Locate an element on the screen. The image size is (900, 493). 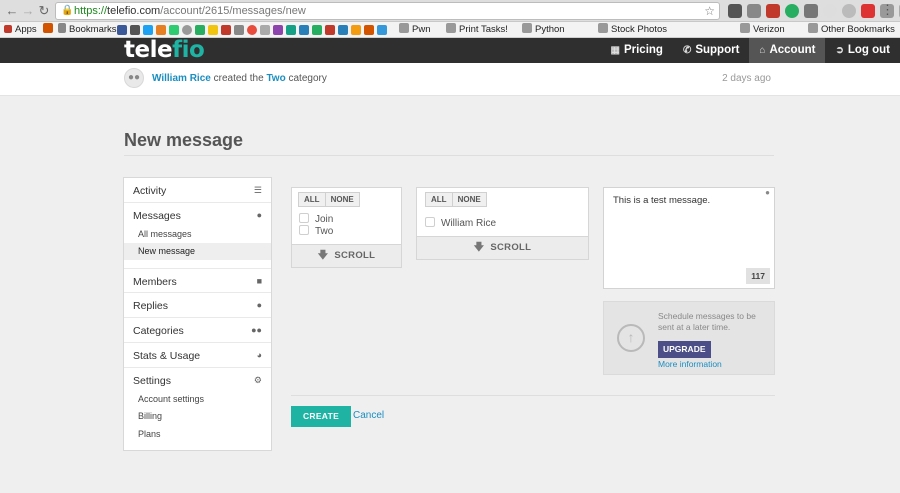
list-icon: ☰ is located at coordinates (257, 190).